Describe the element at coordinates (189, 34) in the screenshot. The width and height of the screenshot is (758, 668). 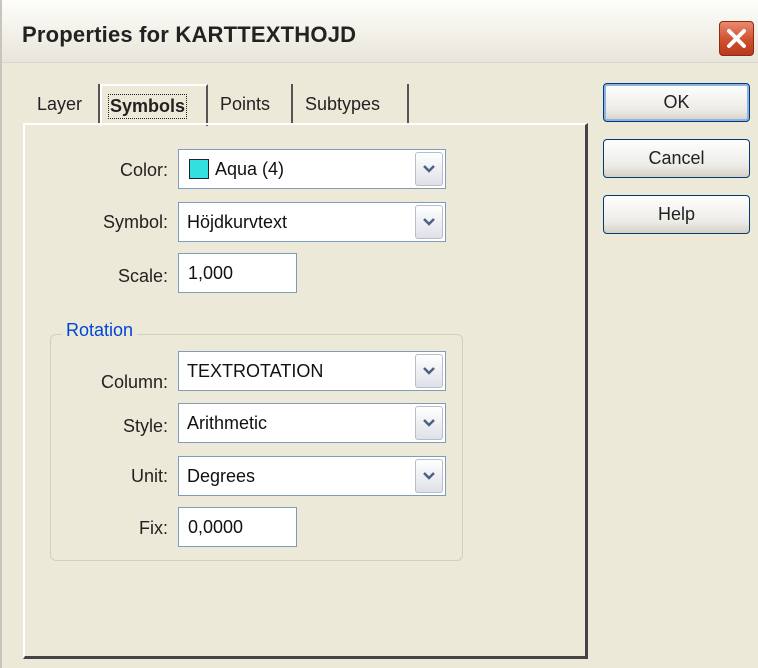
I see `window-title: Properties for KARTTEXTHOJD` at that location.